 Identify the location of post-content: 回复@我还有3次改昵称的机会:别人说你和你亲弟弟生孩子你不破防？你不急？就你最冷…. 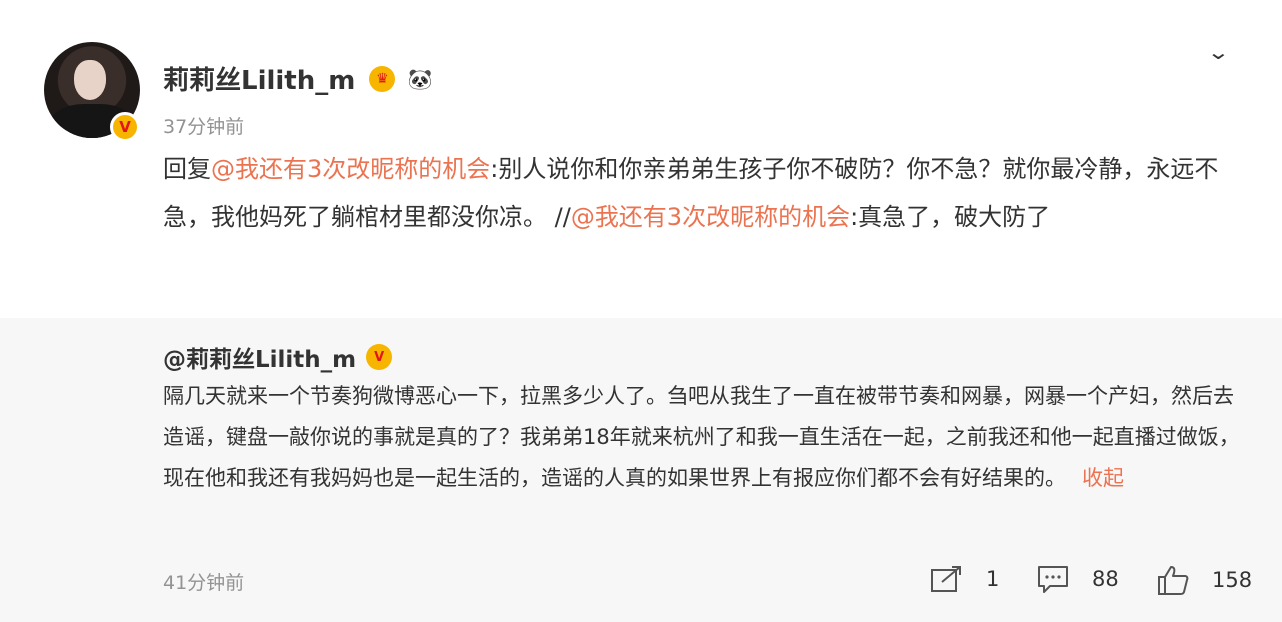
(703, 193).